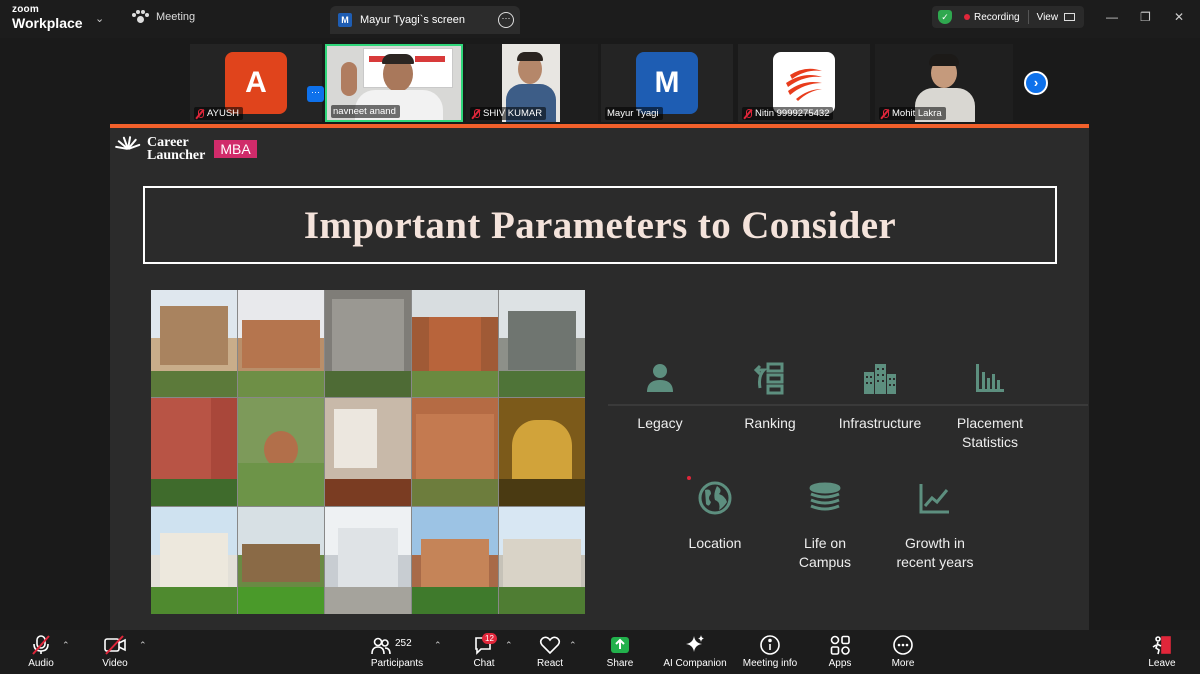  I want to click on participant-name: Mohit Lakra, so click(917, 113).